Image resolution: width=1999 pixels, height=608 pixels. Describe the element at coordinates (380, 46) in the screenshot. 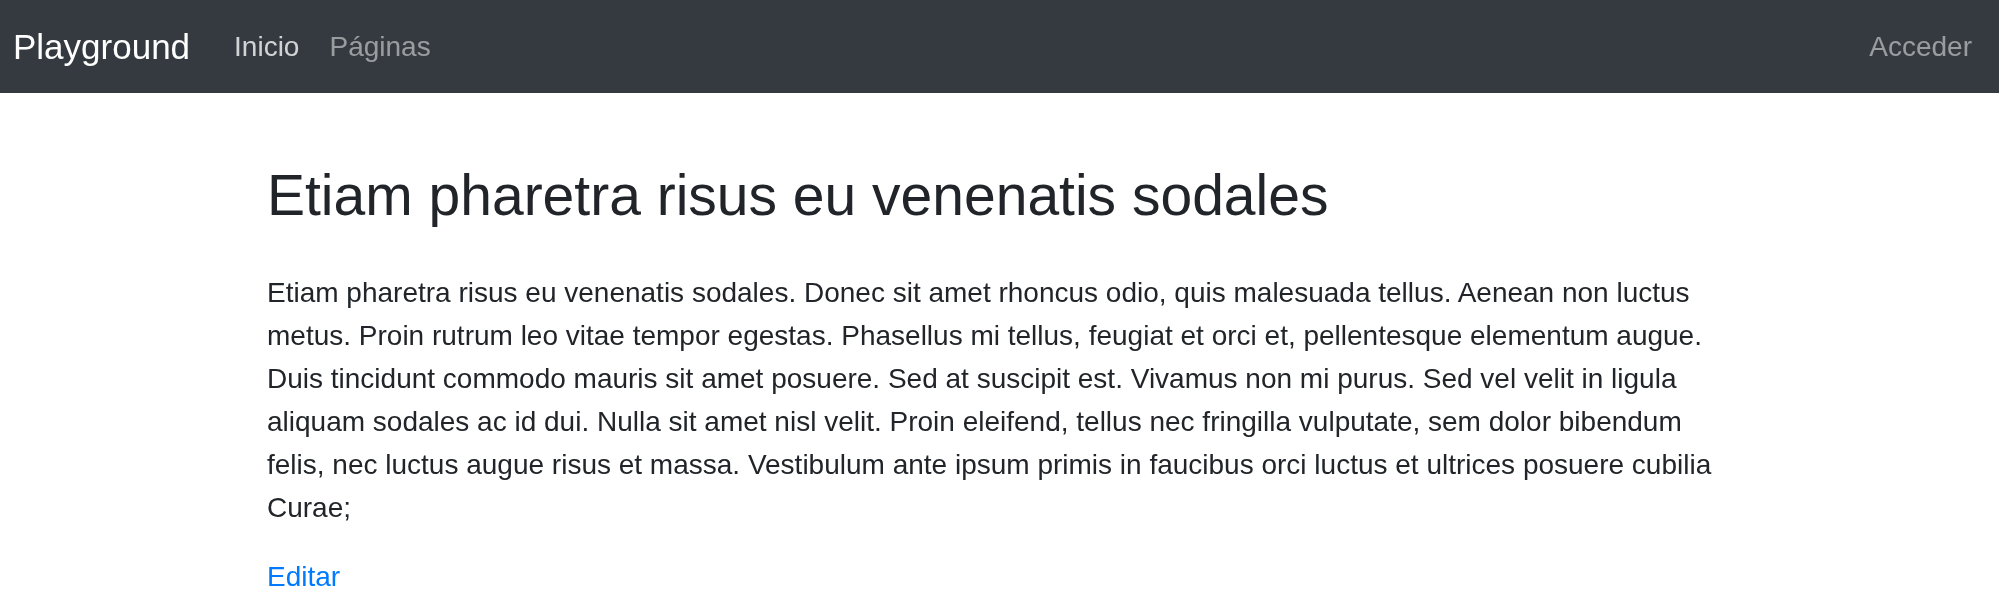

I see `nav-link: Páginas` at that location.